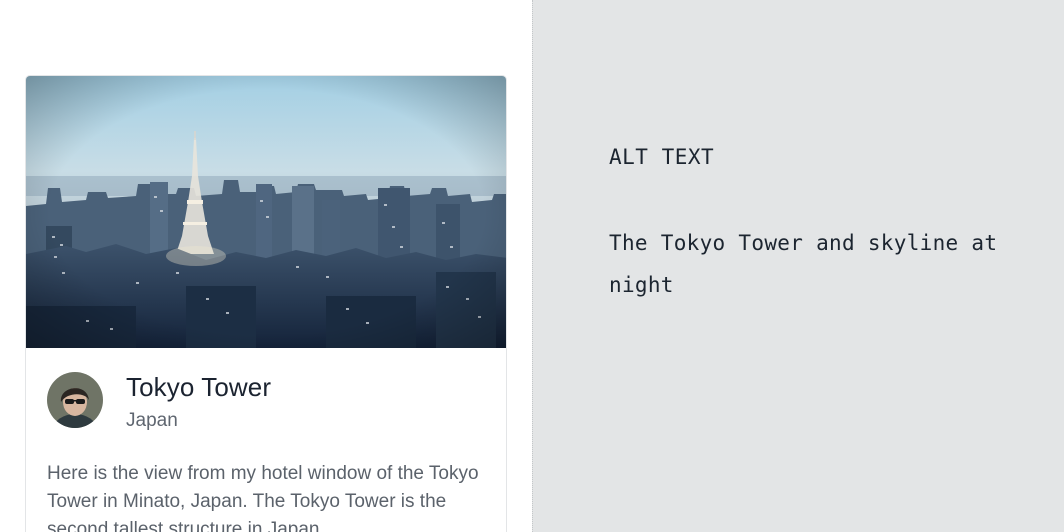 The height and width of the screenshot is (532, 1064). Describe the element at coordinates (803, 264) in the screenshot. I see `alt-text-description: The Tokyo Tower and skyline at night` at that location.